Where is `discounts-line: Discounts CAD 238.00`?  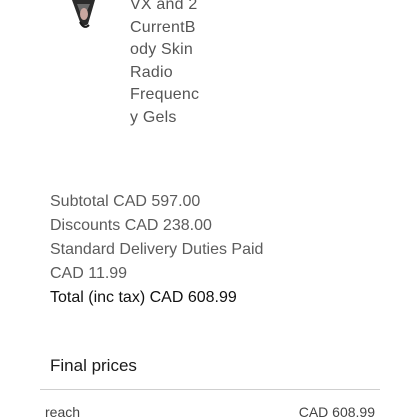
discounts-line: Discounts CAD 238.00 is located at coordinates (131, 225).